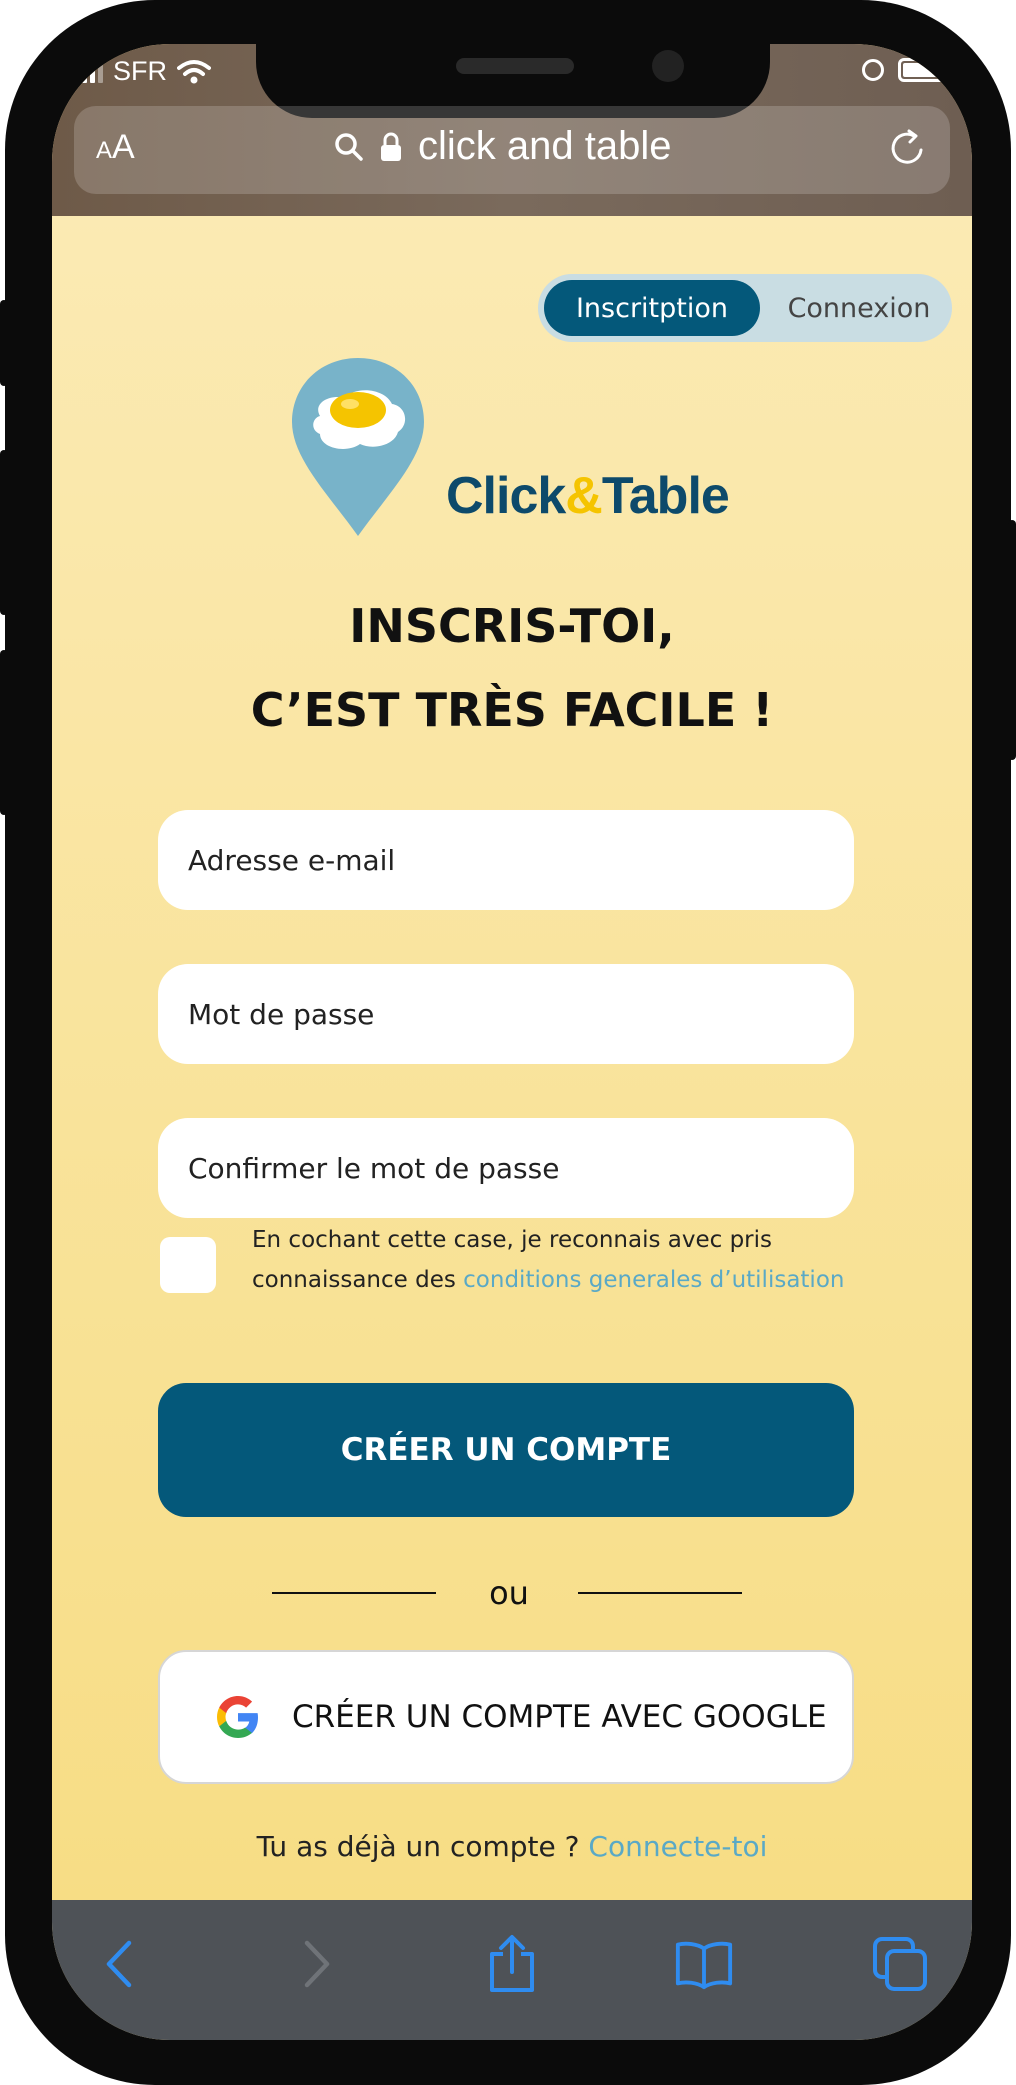 This screenshot has width=1016, height=2085. I want to click on divider-line-right, so click(660, 1593).